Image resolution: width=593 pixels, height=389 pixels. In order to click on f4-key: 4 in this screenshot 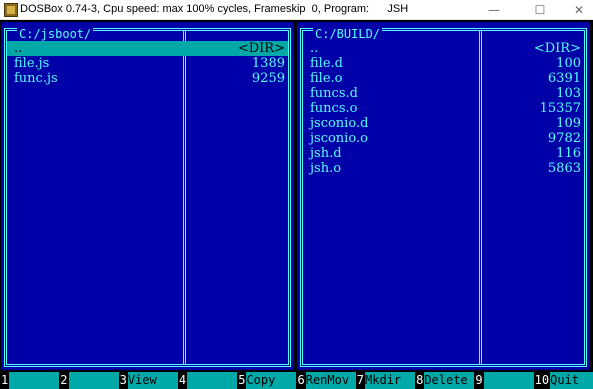, I will do `click(207, 380)`.